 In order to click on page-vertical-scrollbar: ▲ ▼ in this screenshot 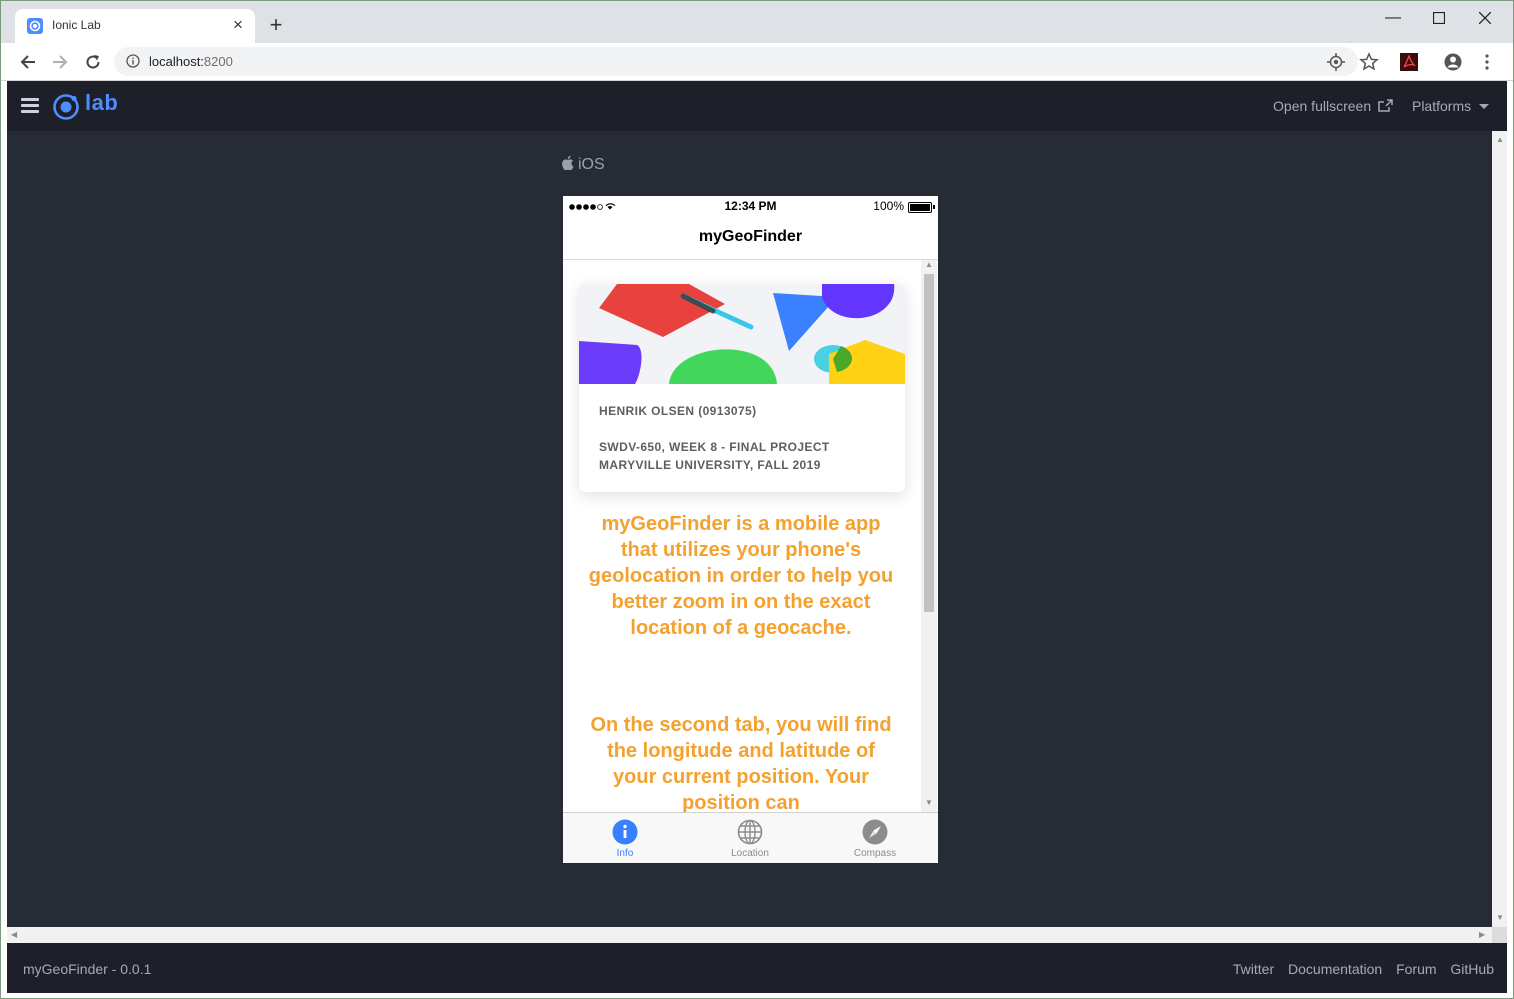, I will do `click(1499, 529)`.